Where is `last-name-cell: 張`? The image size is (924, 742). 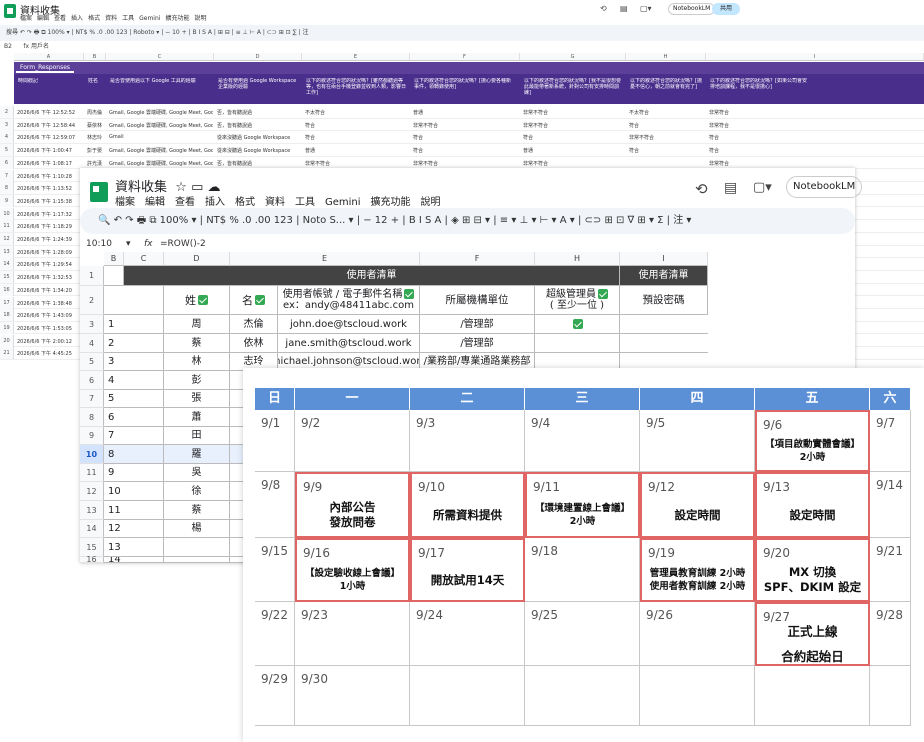 last-name-cell: 張 is located at coordinates (197, 399).